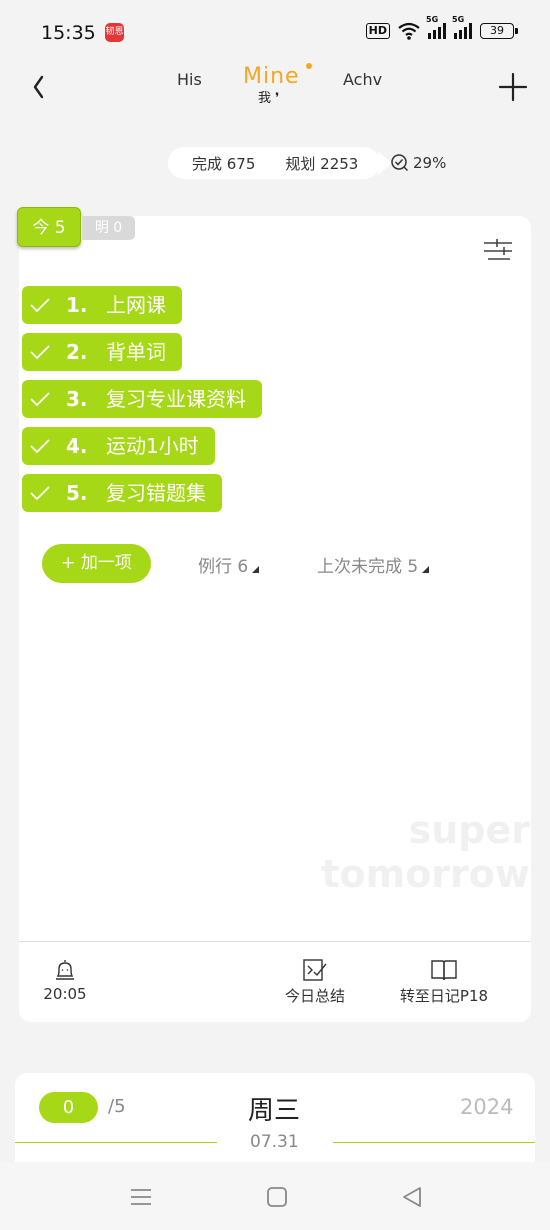 Image resolution: width=550 pixels, height=1230 pixels. What do you see at coordinates (413, 1197) in the screenshot?
I see `back-icon` at bounding box center [413, 1197].